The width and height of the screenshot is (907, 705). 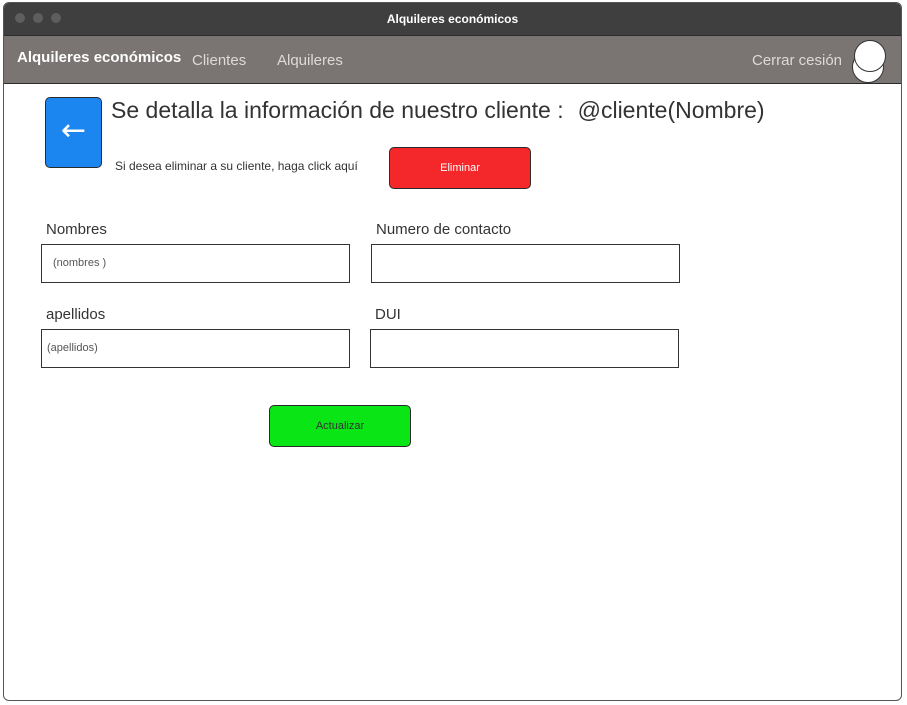 What do you see at coordinates (671, 110) in the screenshot?
I see `client-name-variable: @cliente(Nombre)` at bounding box center [671, 110].